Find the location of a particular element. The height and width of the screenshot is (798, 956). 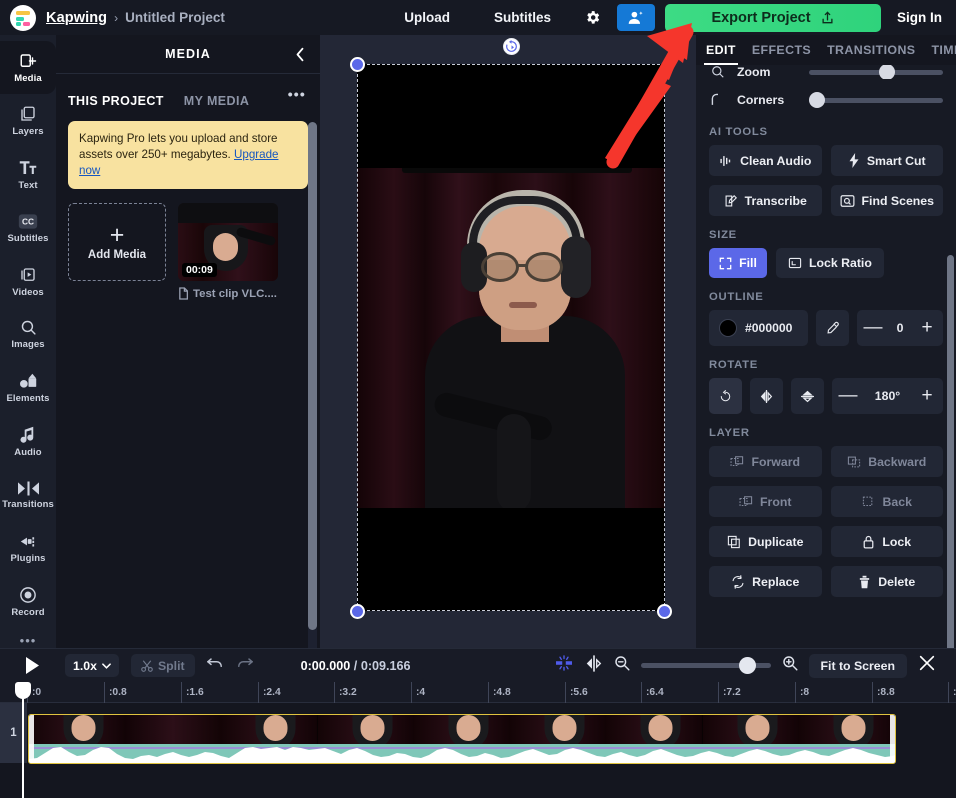

corners-slider-track is located at coordinates (876, 100).